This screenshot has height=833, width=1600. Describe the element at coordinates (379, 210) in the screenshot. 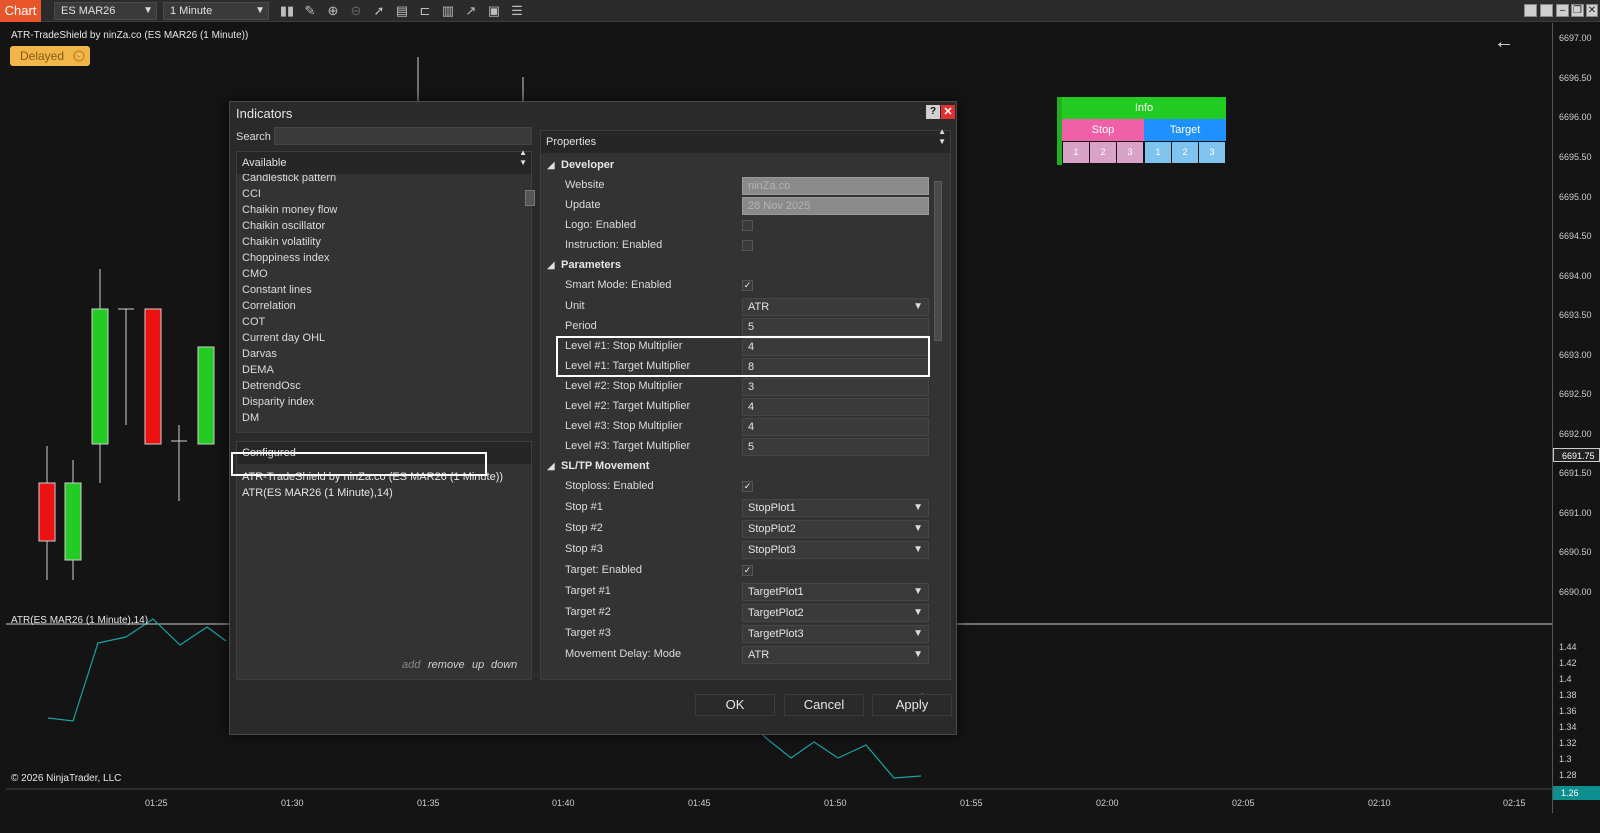

I see `list-item: Chaikin money flow` at that location.